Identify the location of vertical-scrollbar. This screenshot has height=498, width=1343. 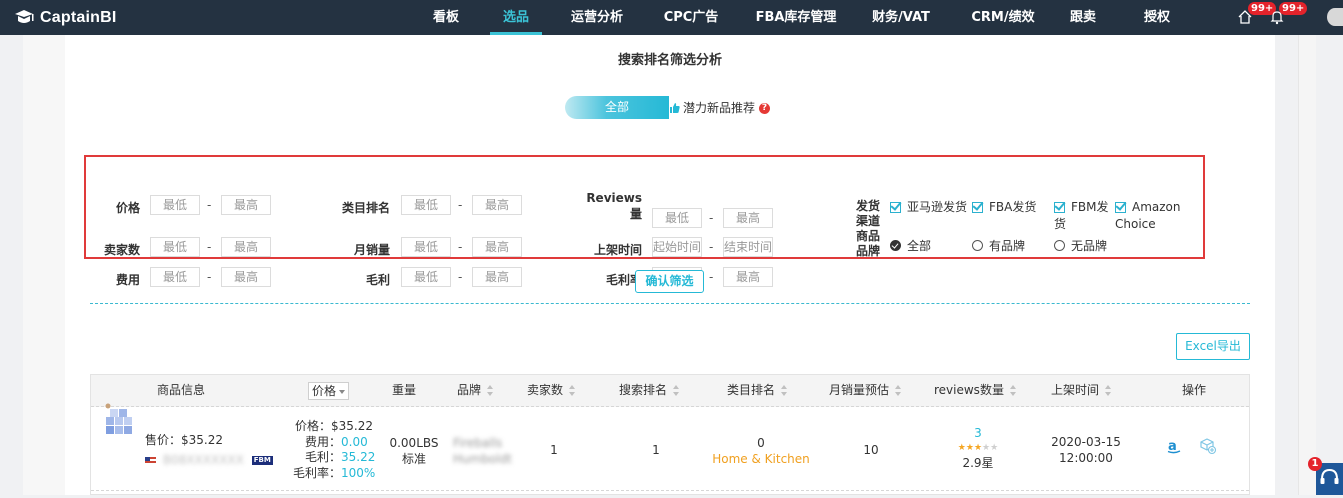
(1307, 265).